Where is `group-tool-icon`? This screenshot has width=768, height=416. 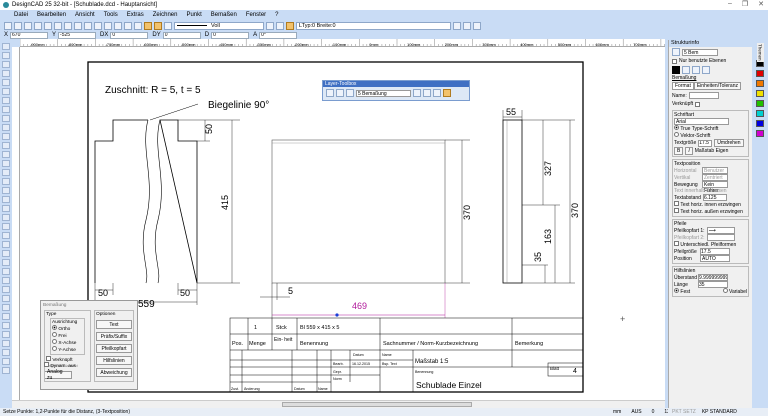
group-tool-icon is located at coordinates (6, 334).